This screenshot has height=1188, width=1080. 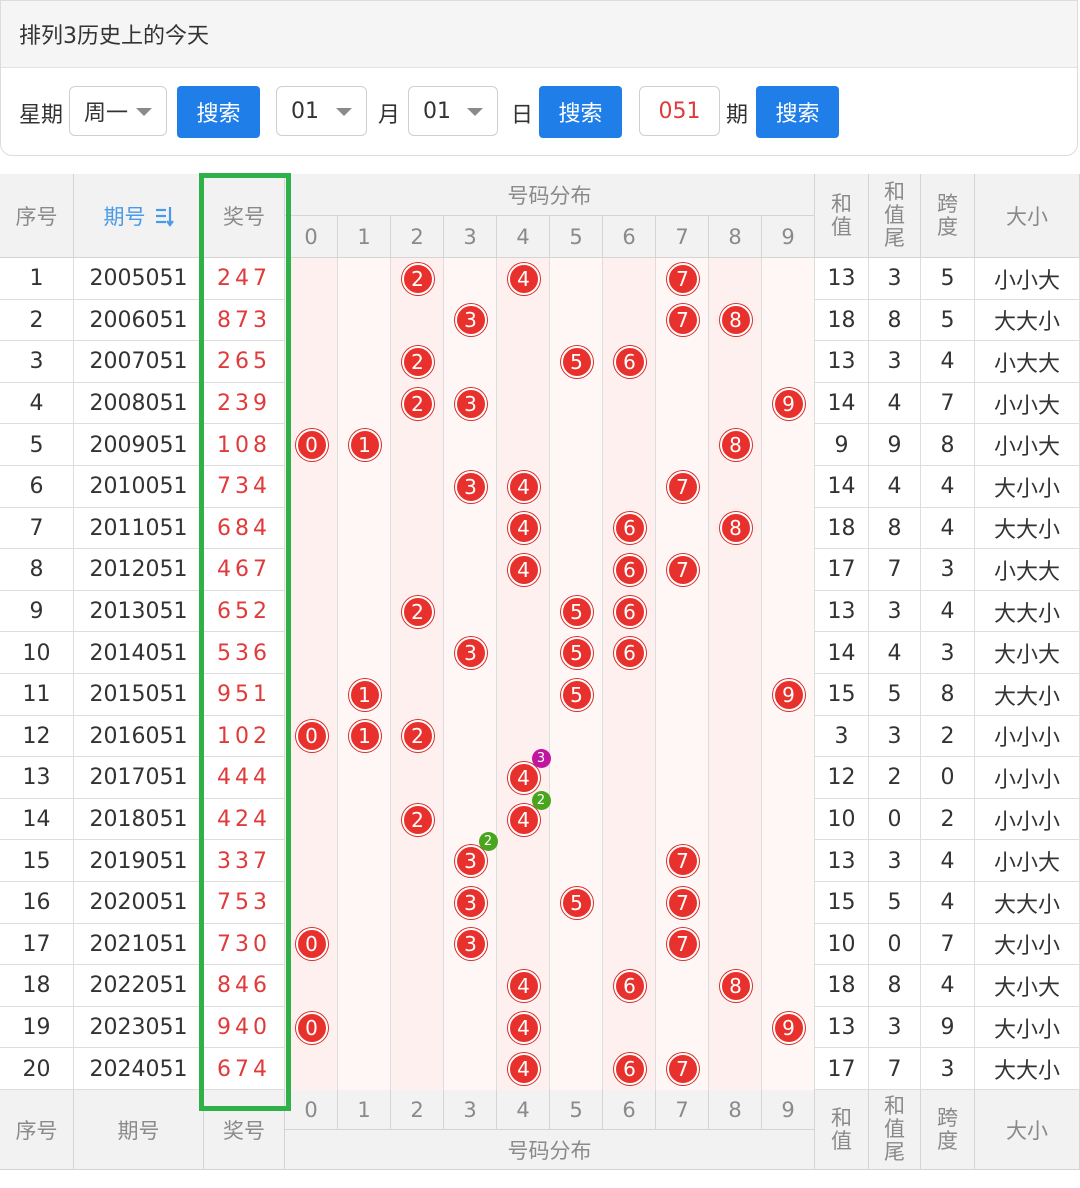 I want to click on row-span: 3, so click(x=948, y=570).